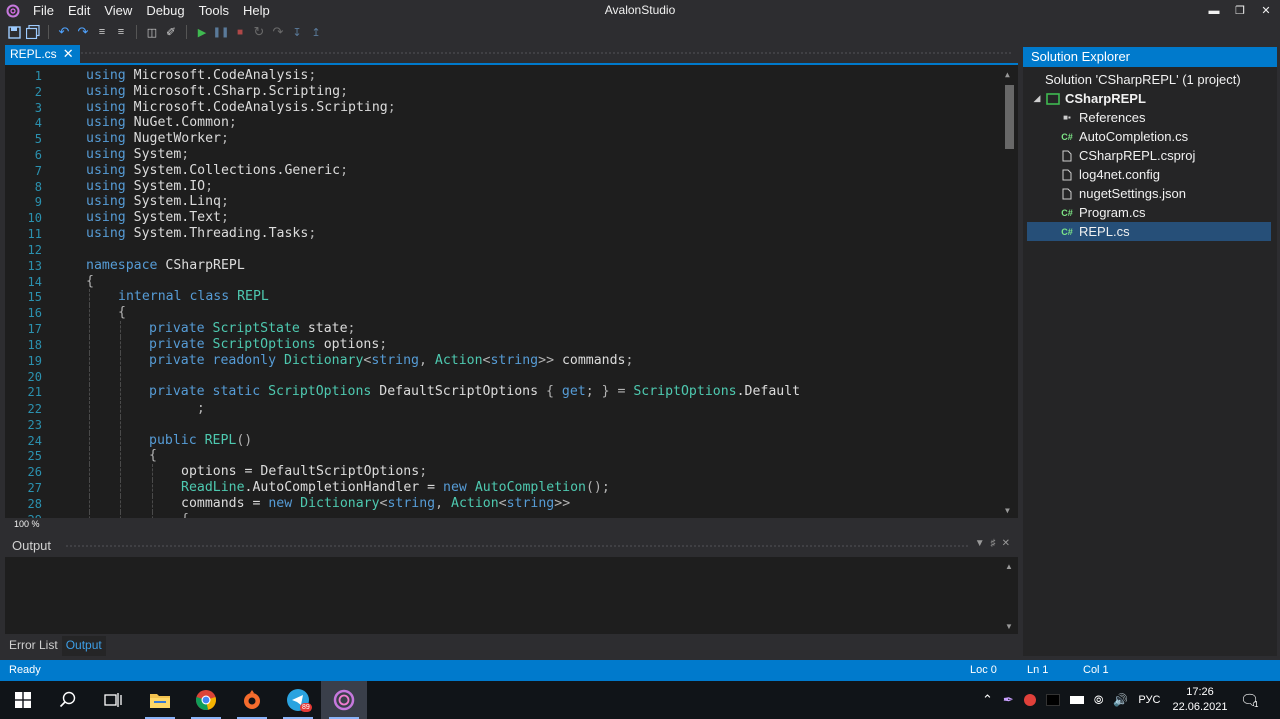  I want to click on code-line: 11 using System.Threading.Tasks;, so click(502, 234).